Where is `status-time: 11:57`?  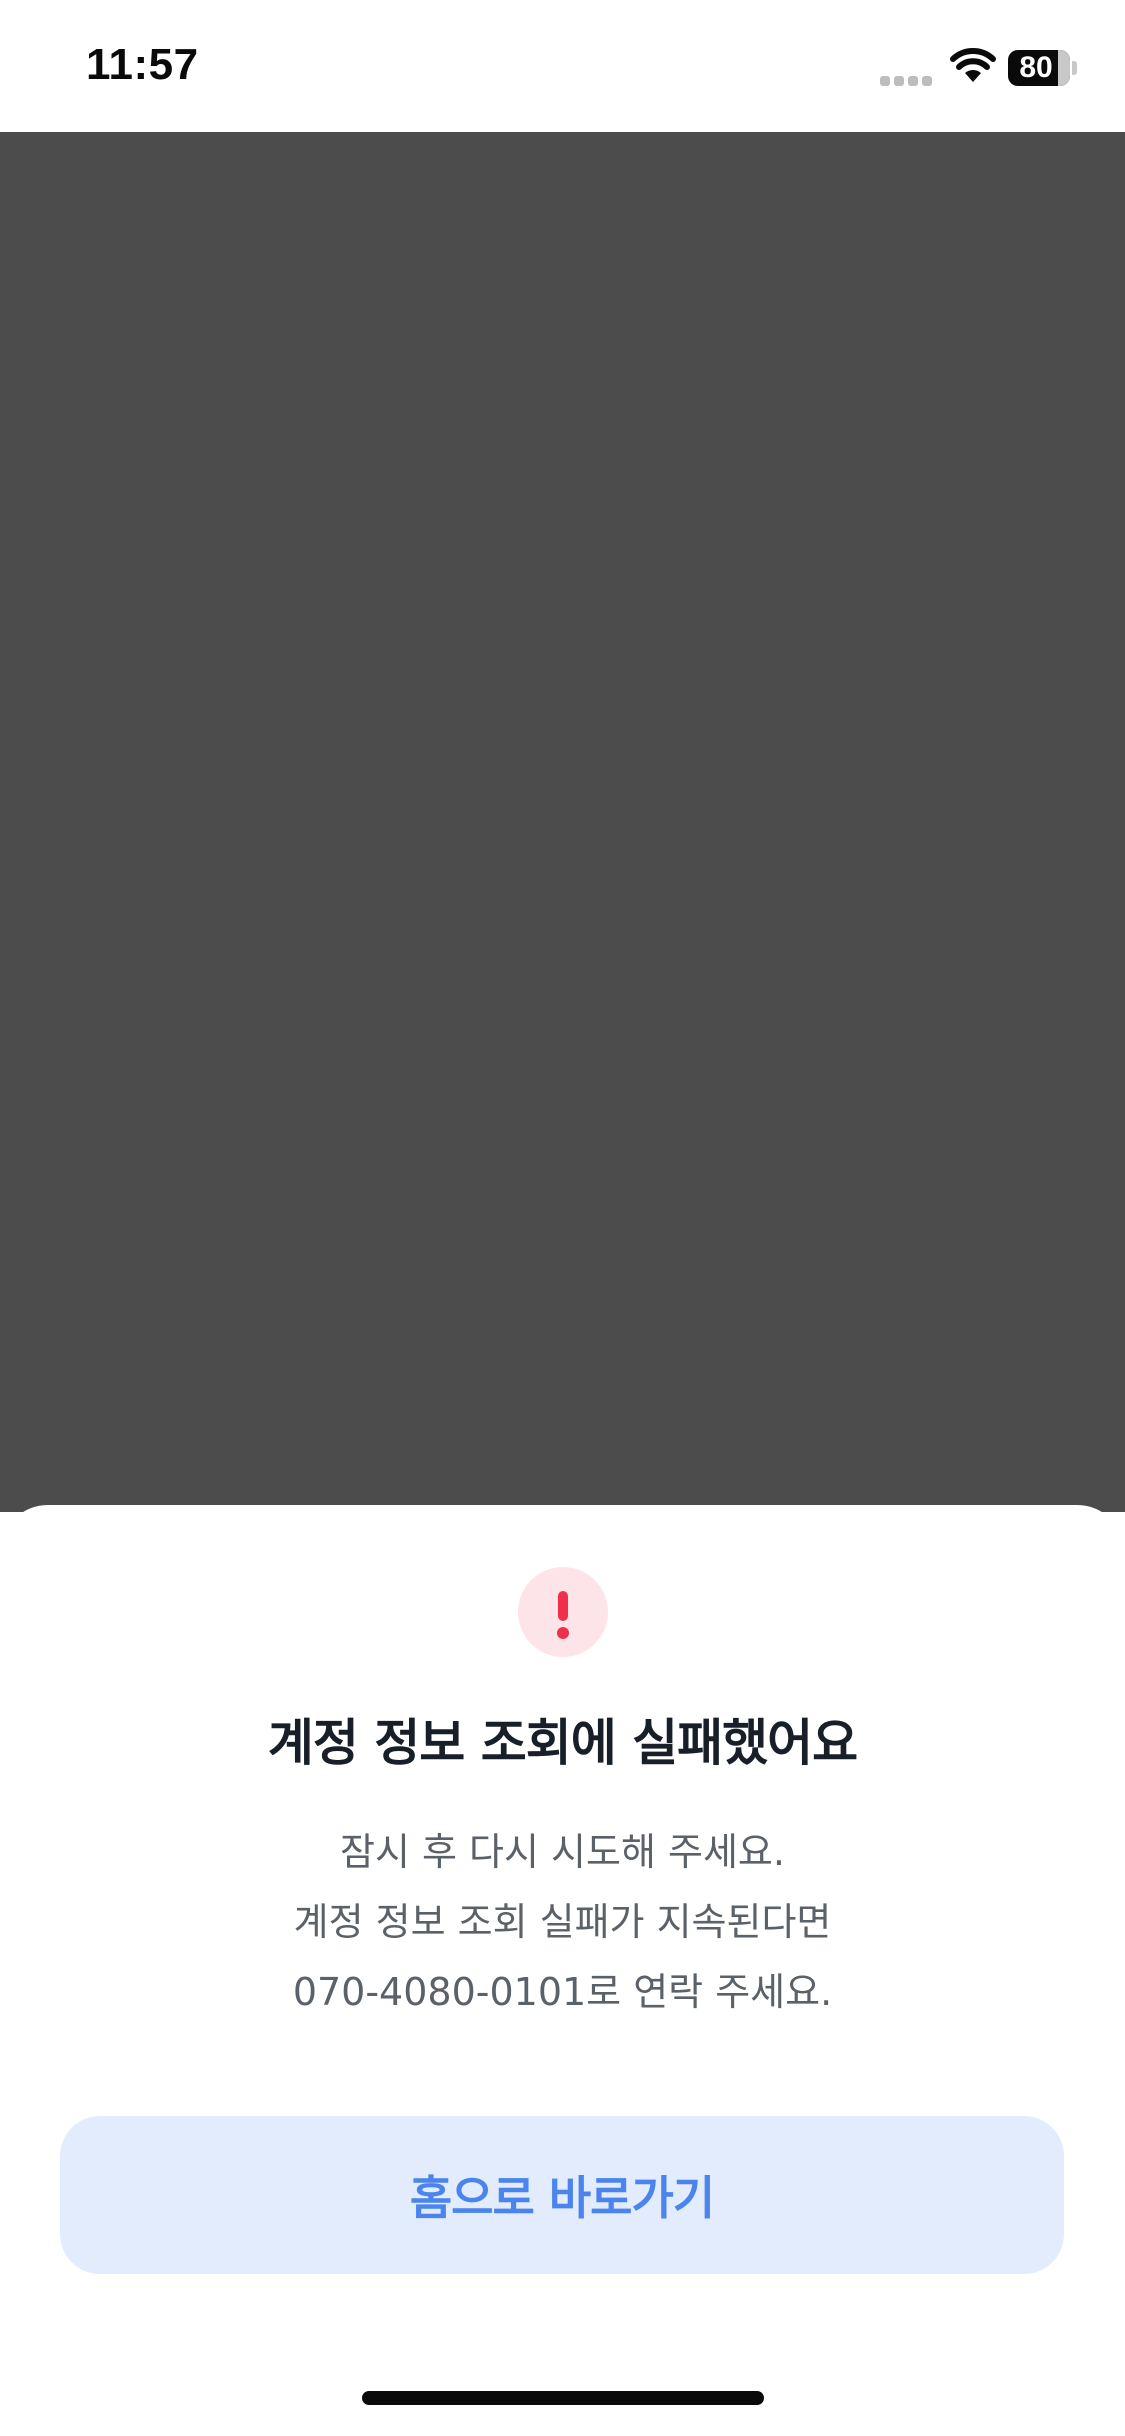 status-time: 11:57 is located at coordinates (142, 64).